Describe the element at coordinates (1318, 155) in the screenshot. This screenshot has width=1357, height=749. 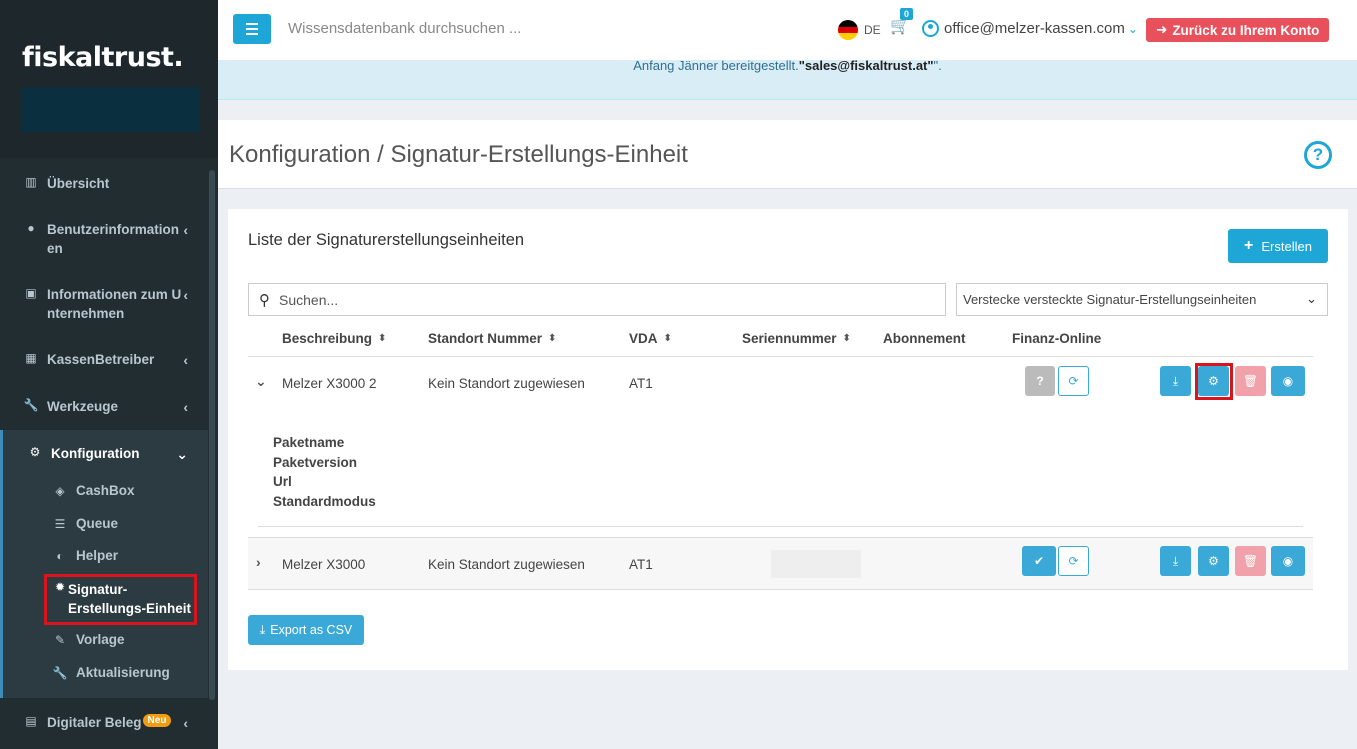
I see `help-icon: ?` at that location.